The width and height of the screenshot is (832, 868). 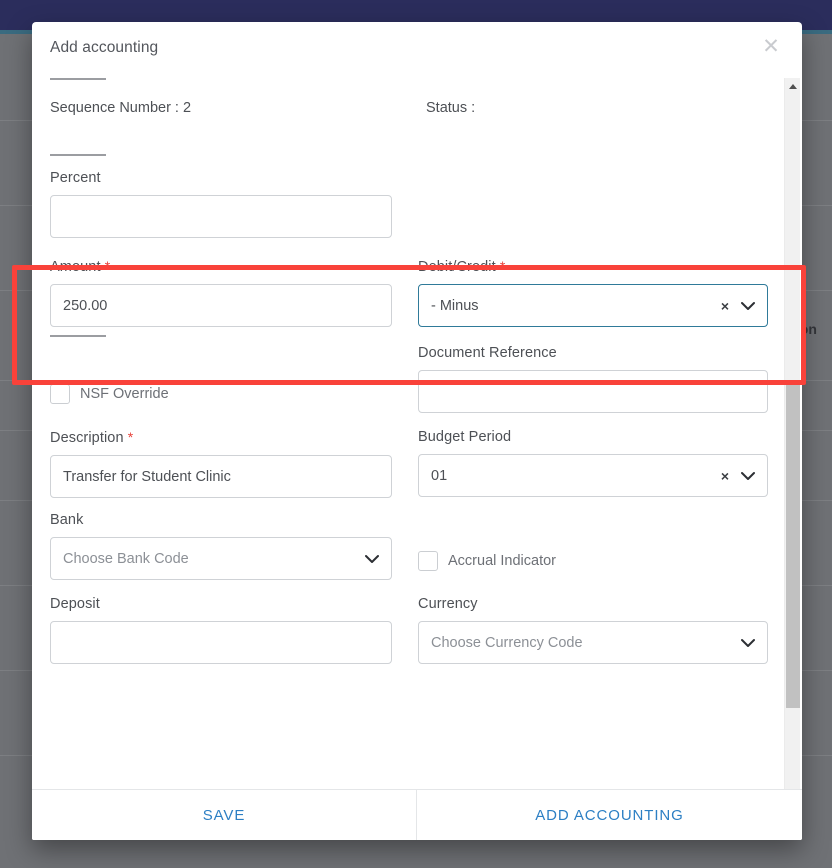 I want to click on field-group-amount: Amount * 250.00, so click(x=220, y=292).